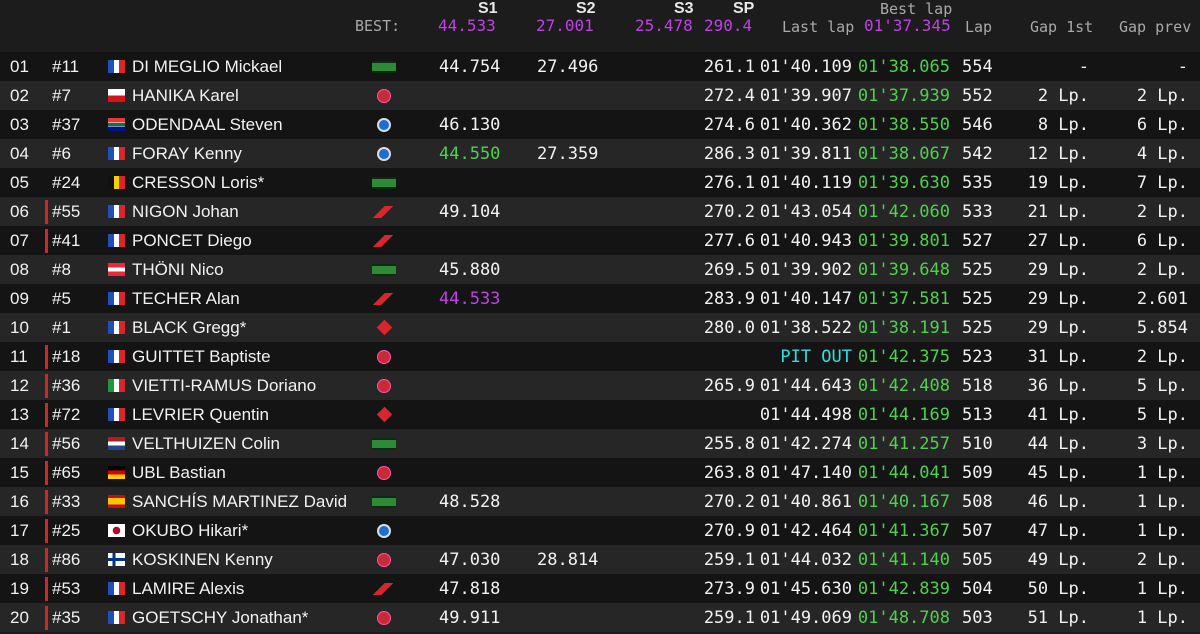 The image size is (1200, 634). What do you see at coordinates (729, 125) in the screenshot?
I see `speed-trap: 274.6` at bounding box center [729, 125].